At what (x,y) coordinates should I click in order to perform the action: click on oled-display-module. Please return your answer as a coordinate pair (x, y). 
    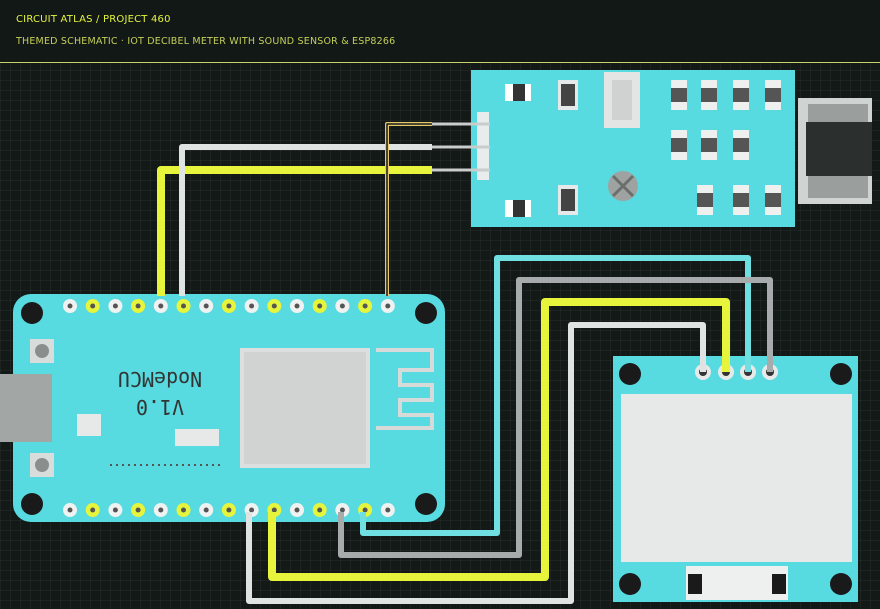
    Looking at the image, I should click on (735, 479).